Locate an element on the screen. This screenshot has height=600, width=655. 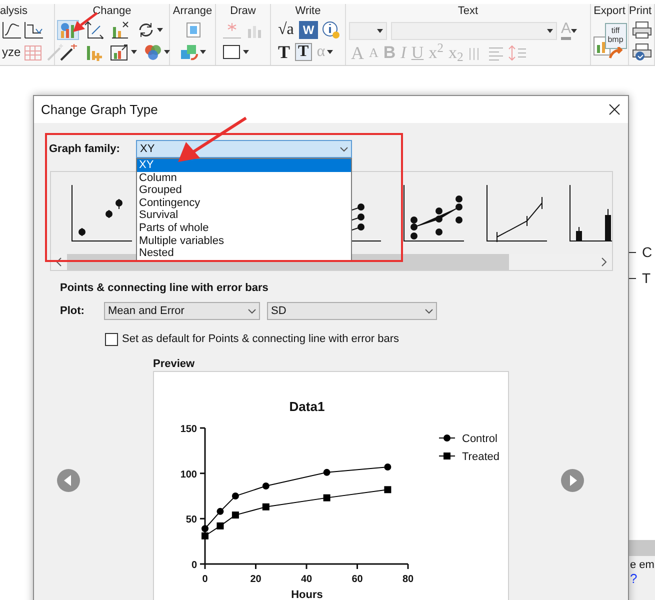
line-star-icon is located at coordinates (232, 30).